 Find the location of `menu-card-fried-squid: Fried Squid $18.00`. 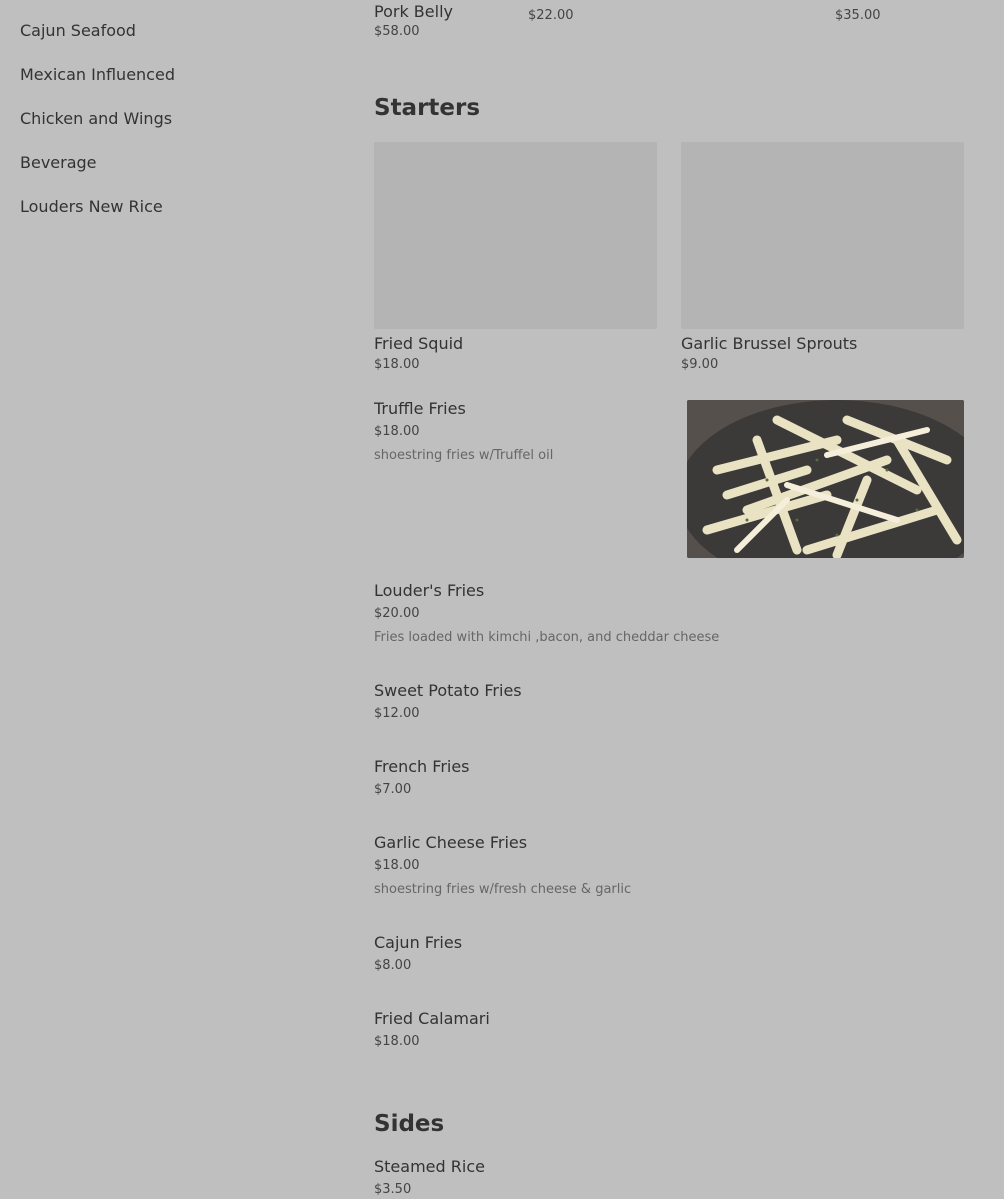

menu-card-fried-squid: Fried Squid $18.00 is located at coordinates (515, 258).